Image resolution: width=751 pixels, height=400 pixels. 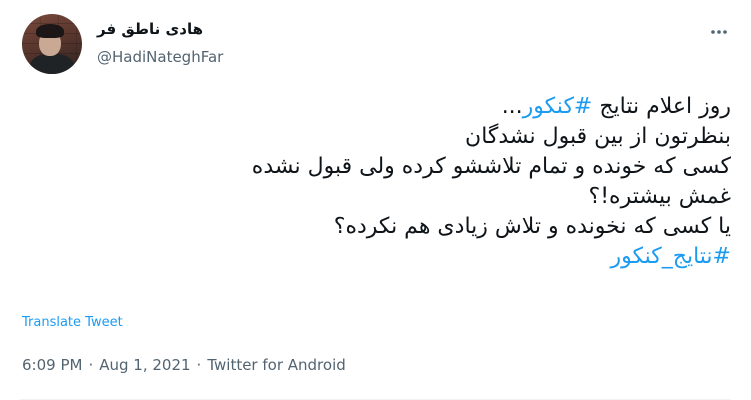 I want to click on more-options-button, so click(x=719, y=32).